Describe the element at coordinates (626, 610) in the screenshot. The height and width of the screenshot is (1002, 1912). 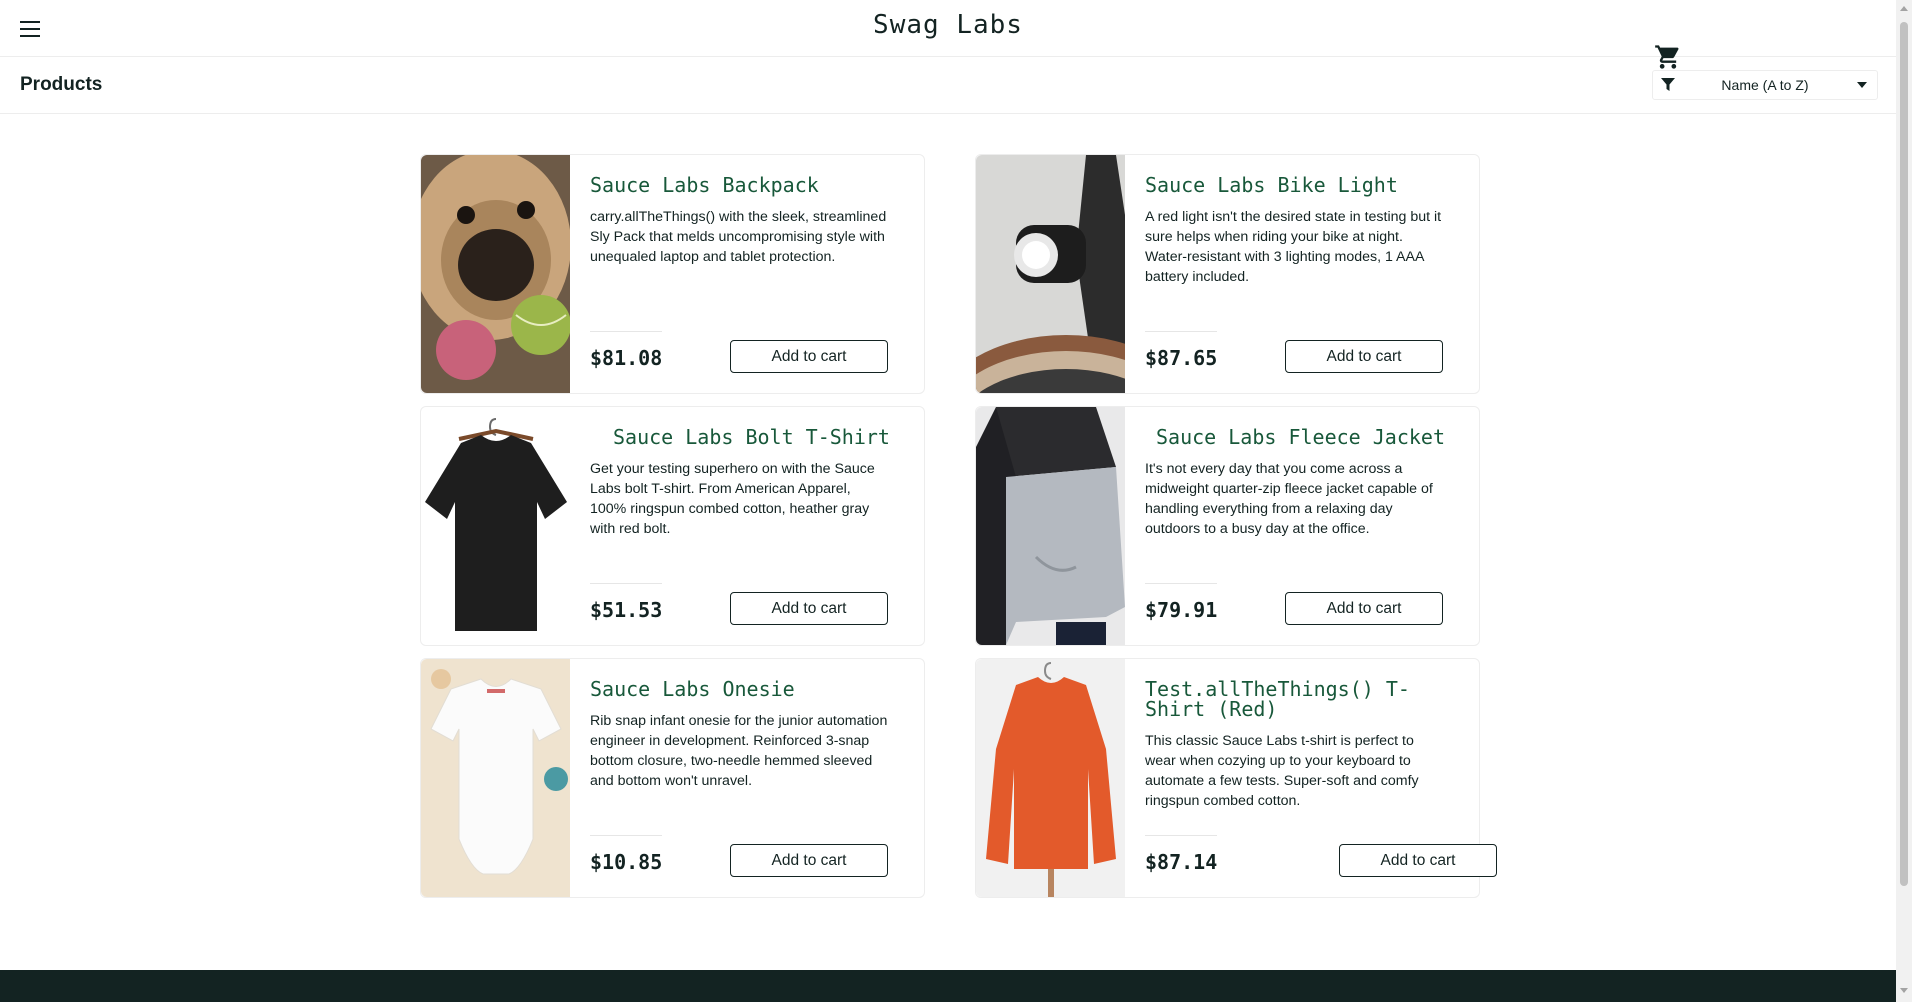
I see `product-price: $51.53` at that location.